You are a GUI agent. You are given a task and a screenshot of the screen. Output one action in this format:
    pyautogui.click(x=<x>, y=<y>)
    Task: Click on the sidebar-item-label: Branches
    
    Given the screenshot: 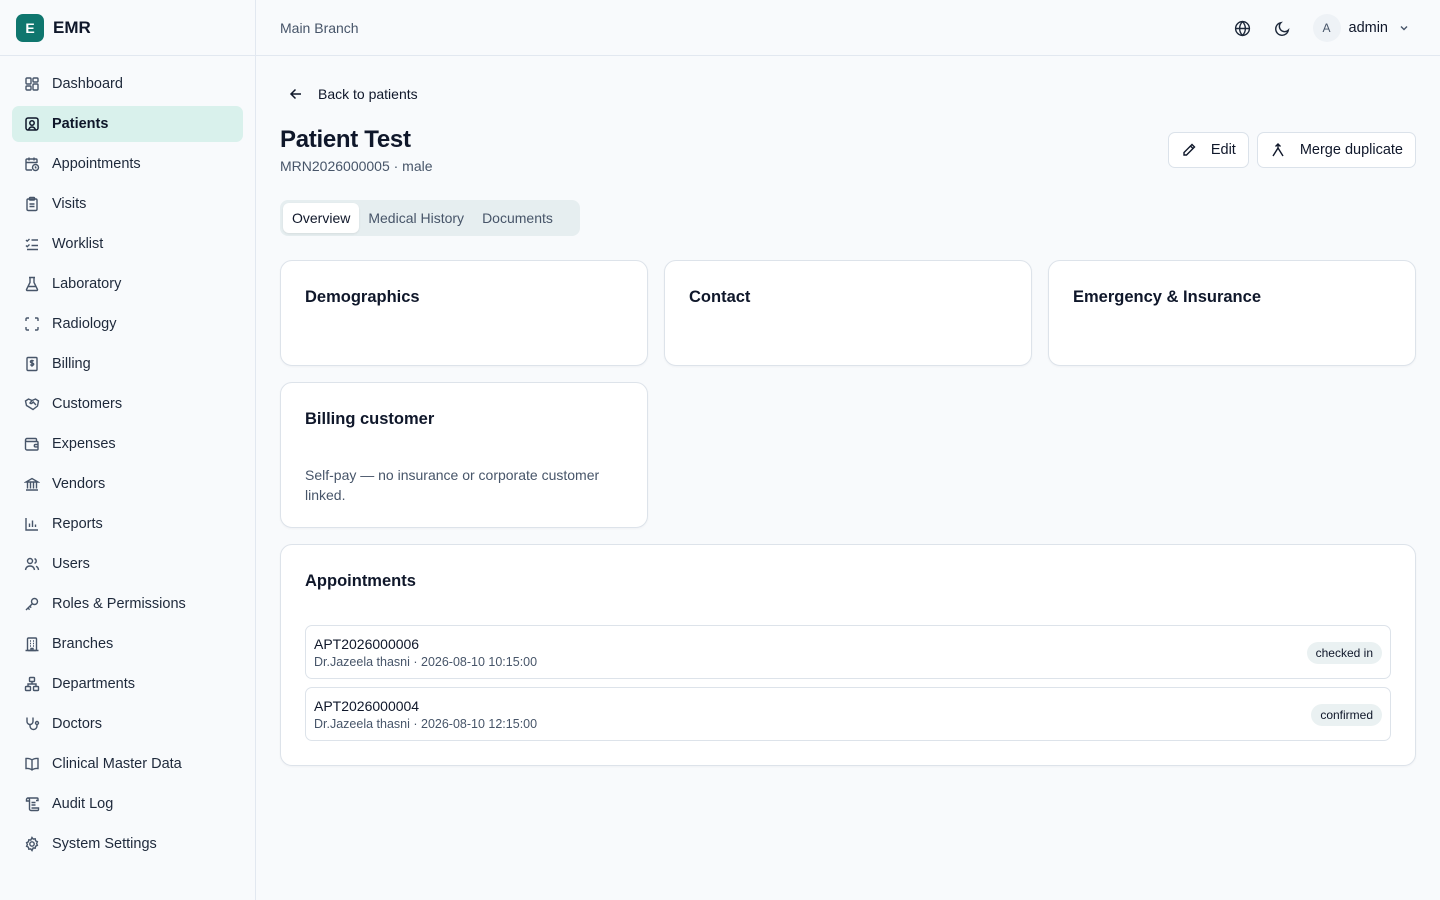 What is the action you would take?
    pyautogui.click(x=83, y=644)
    